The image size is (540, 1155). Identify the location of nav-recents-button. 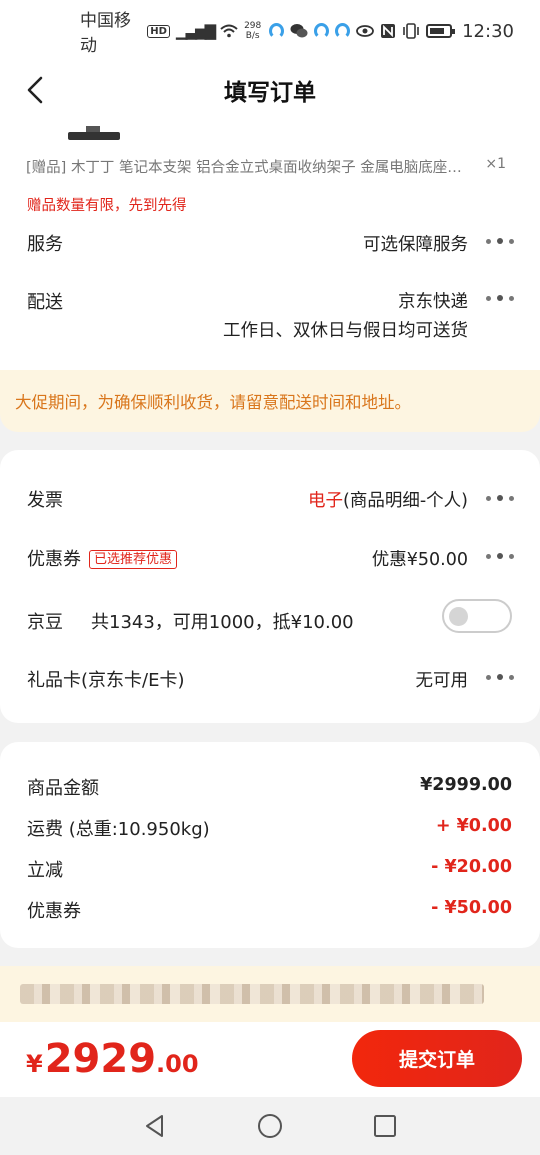
(385, 1126).